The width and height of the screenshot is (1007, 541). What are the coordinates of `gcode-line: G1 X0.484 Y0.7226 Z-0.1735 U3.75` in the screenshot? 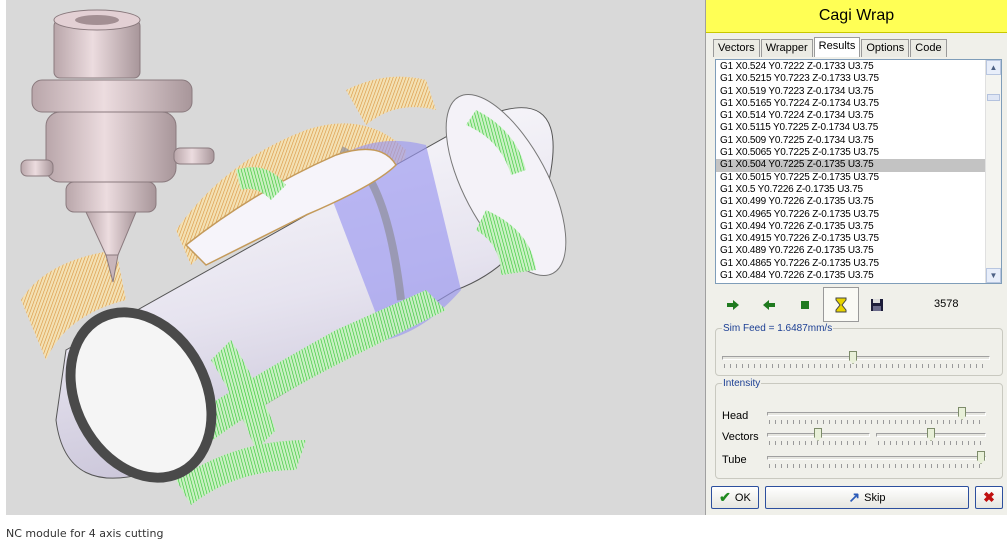 It's located at (851, 276).